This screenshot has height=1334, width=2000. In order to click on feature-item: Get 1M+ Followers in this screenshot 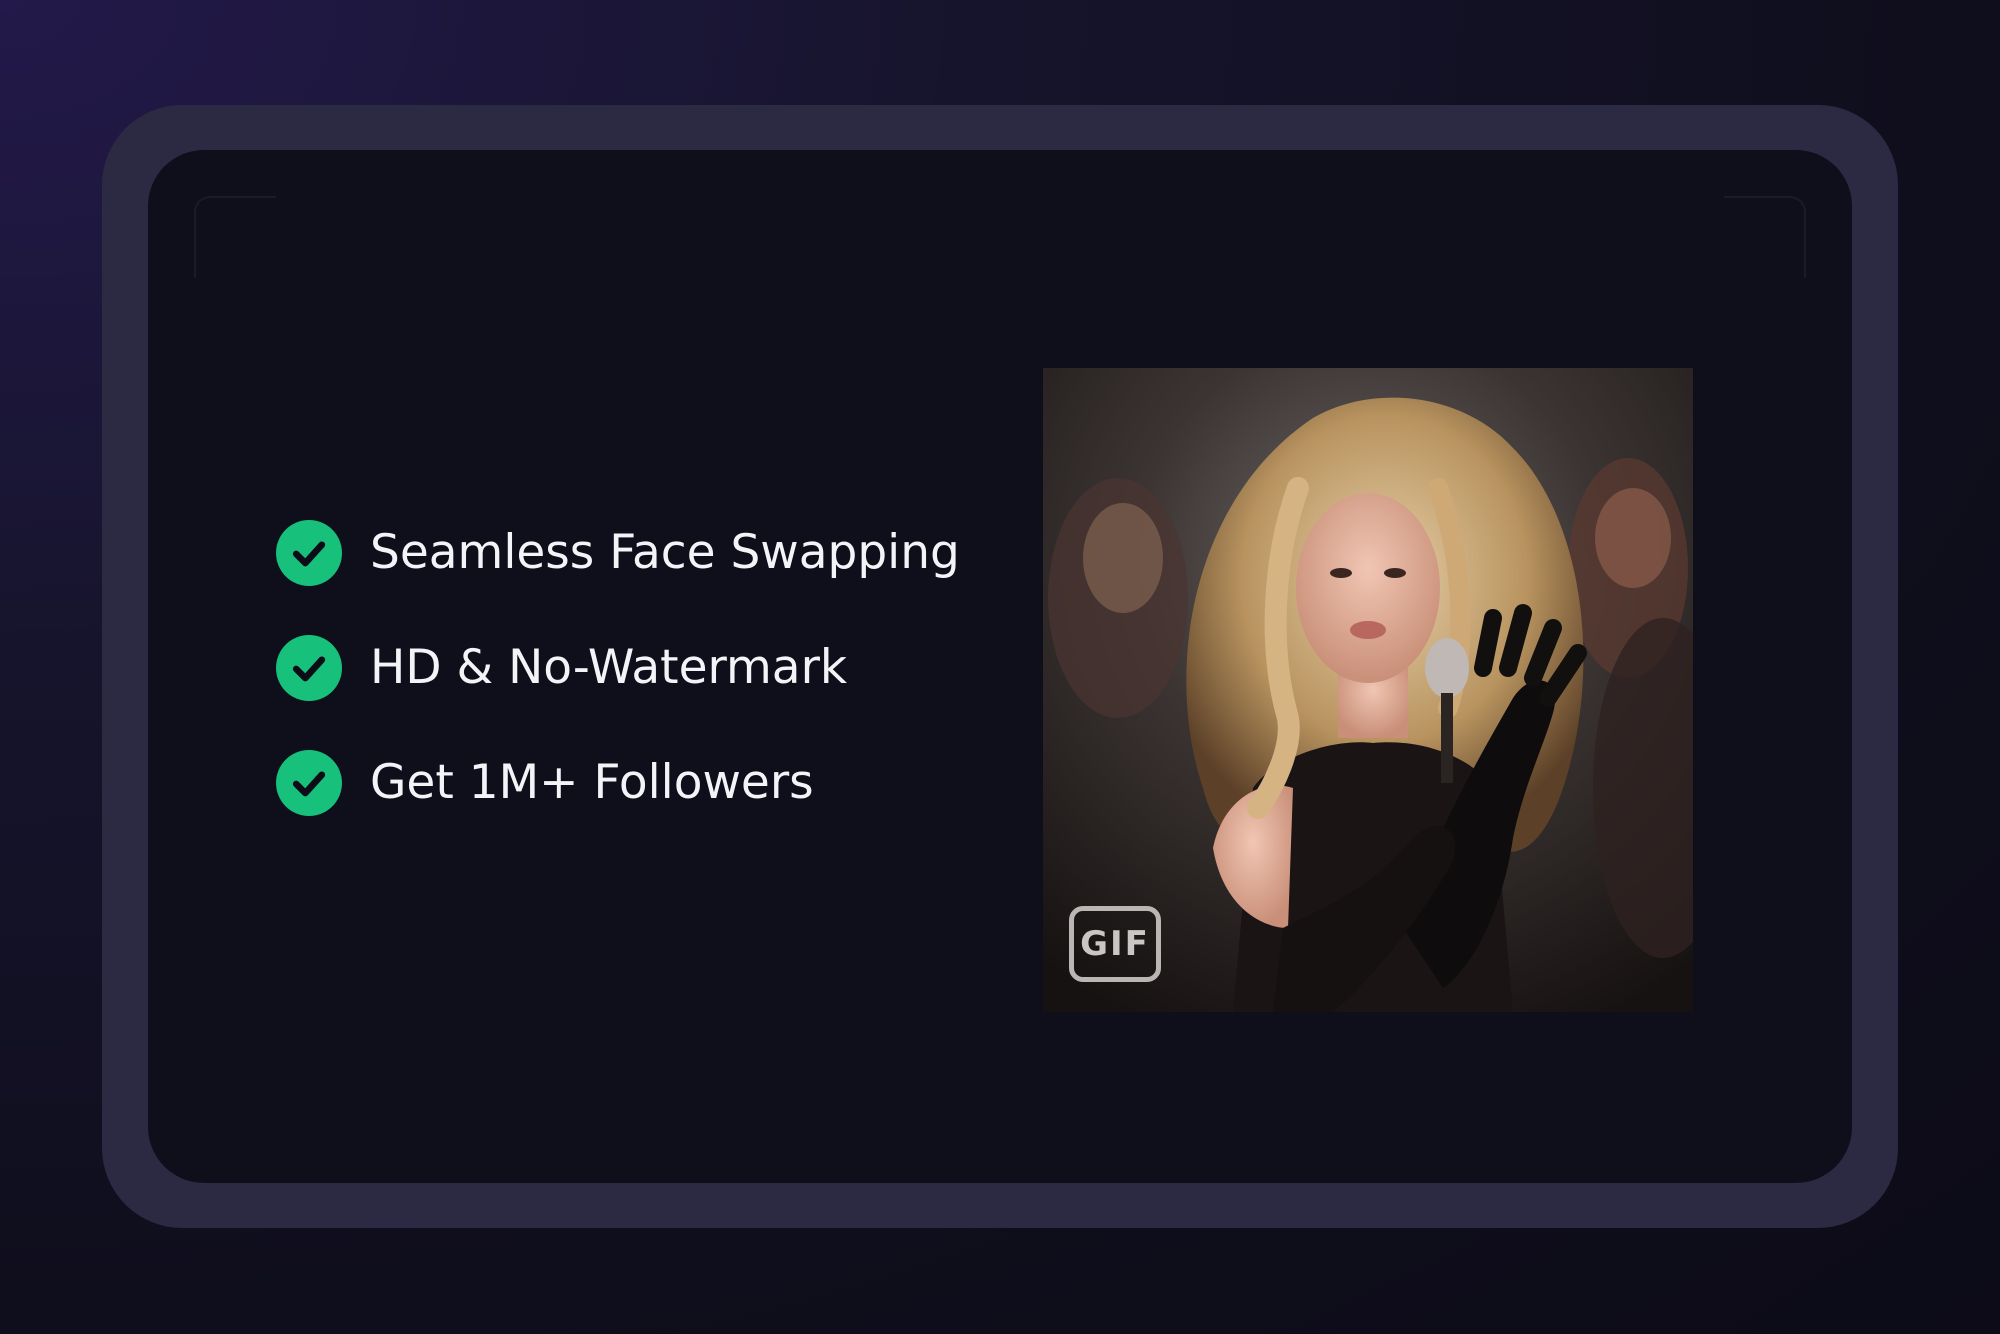, I will do `click(618, 782)`.